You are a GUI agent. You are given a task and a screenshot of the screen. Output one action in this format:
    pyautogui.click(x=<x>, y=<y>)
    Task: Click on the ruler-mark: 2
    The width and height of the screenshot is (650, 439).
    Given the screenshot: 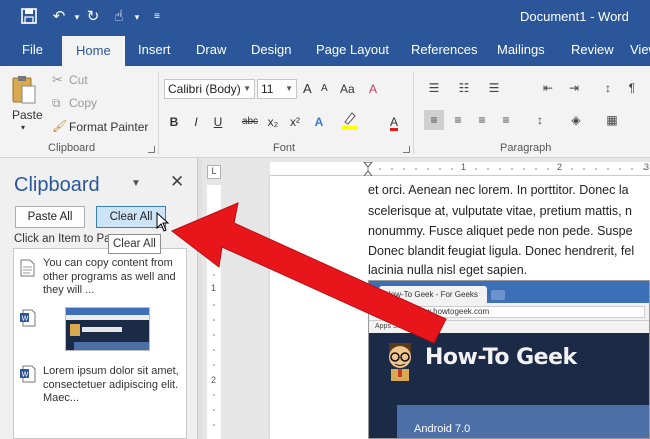 What is the action you would take?
    pyautogui.click(x=214, y=380)
    